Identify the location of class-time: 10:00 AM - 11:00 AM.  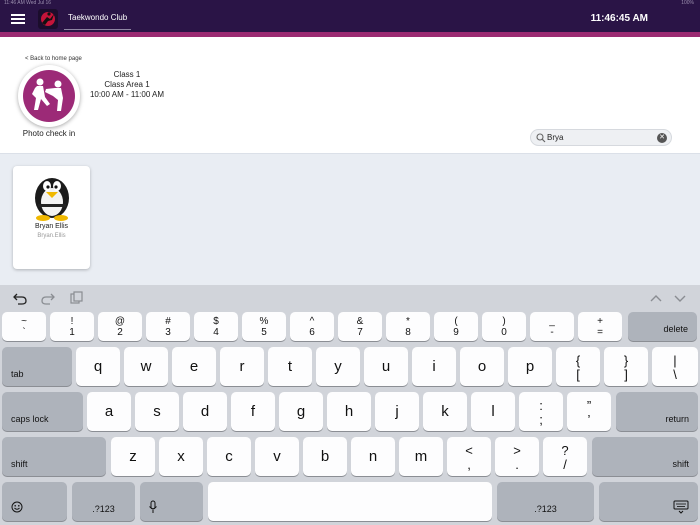
(127, 94).